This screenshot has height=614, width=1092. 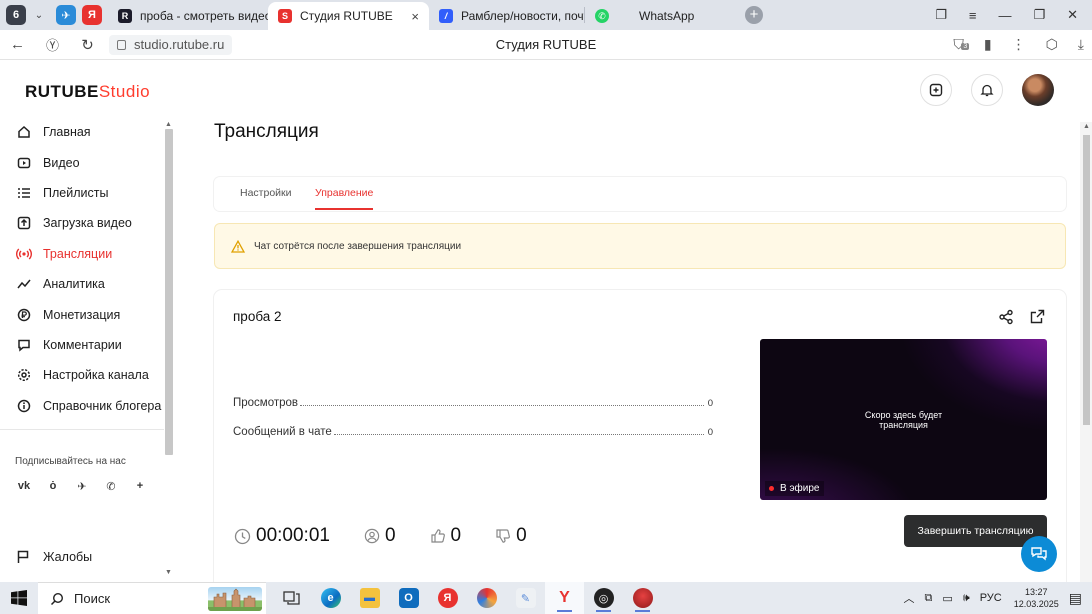 I want to click on tab-settings: Настройки, so click(x=266, y=193).